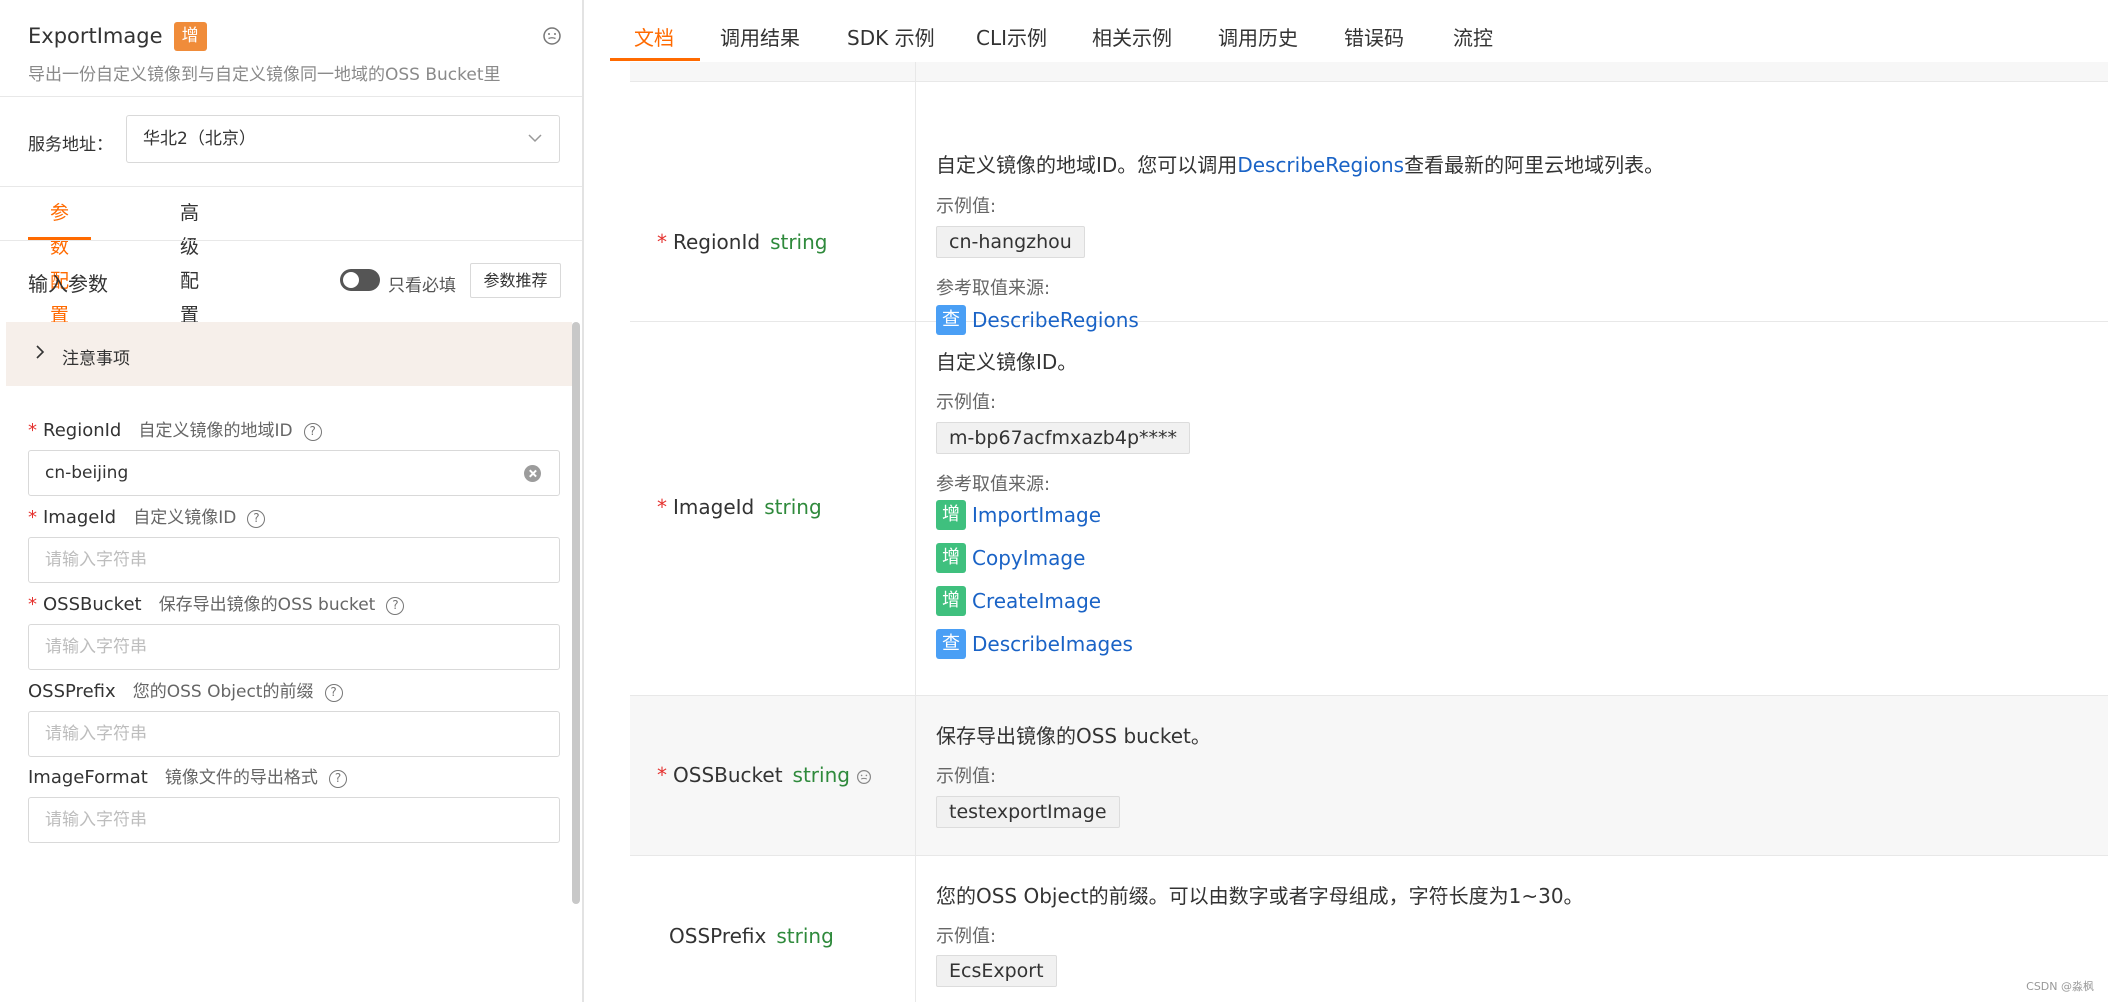 Image resolution: width=2108 pixels, height=1002 pixels. Describe the element at coordinates (1260, 896) in the screenshot. I see `param-description: 您的OSS Object的前缀。可以由数字或者字母组成，字符长度为1~30。` at that location.